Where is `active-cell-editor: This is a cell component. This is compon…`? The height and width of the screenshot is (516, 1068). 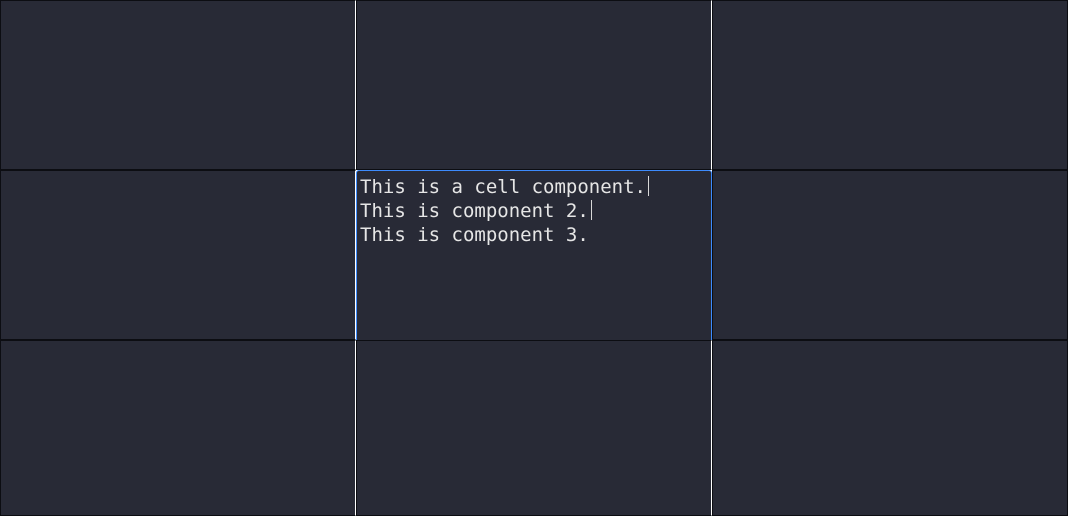
active-cell-editor: This is a cell component. This is compon… is located at coordinates (534, 255).